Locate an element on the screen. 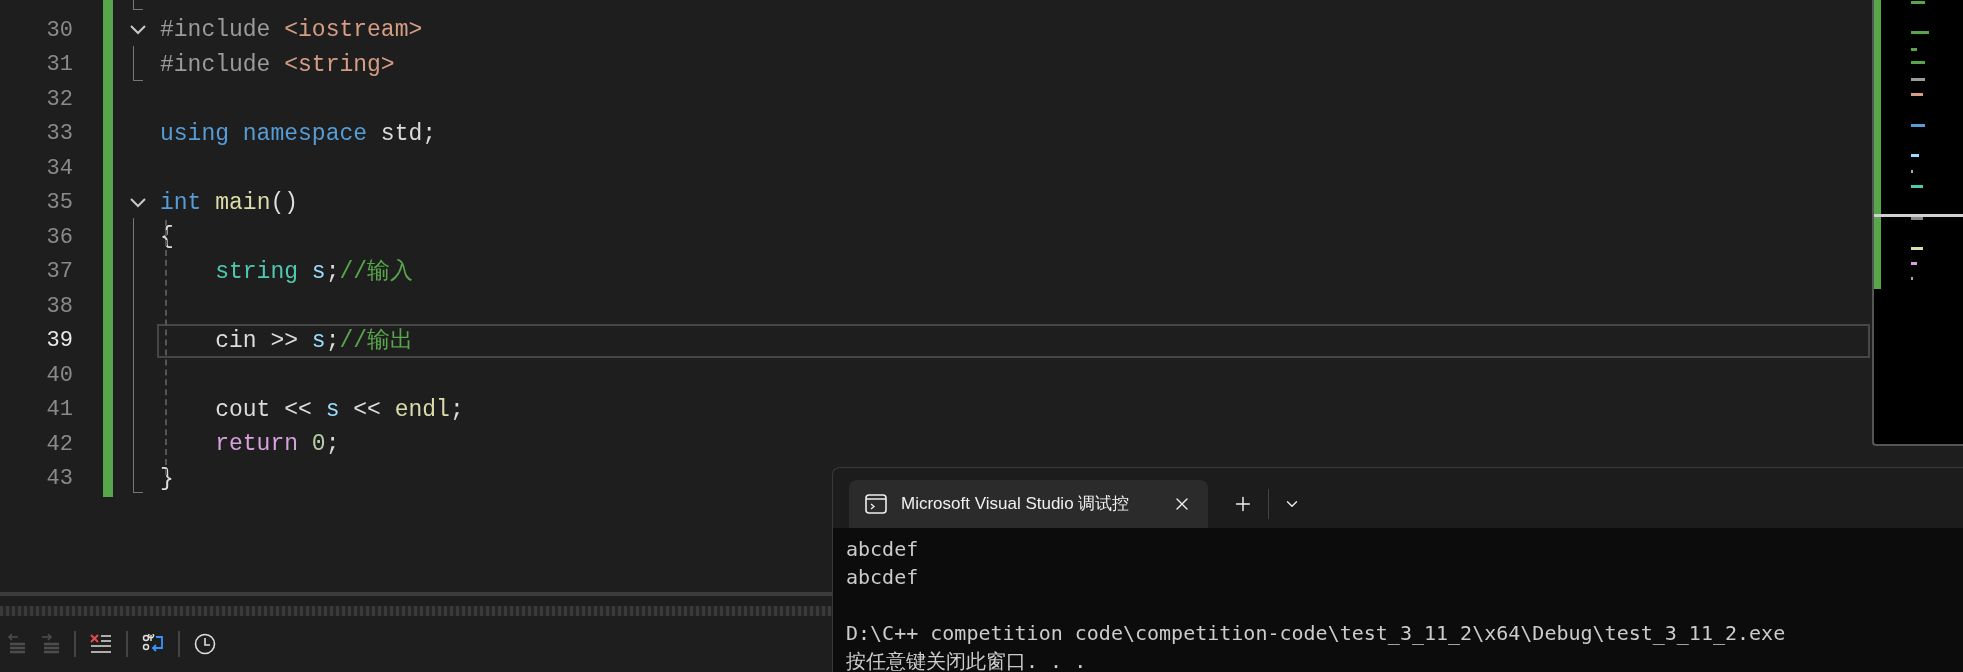  terminal-output-line: 按任意键关闭此窗口. . . is located at coordinates (967, 660).